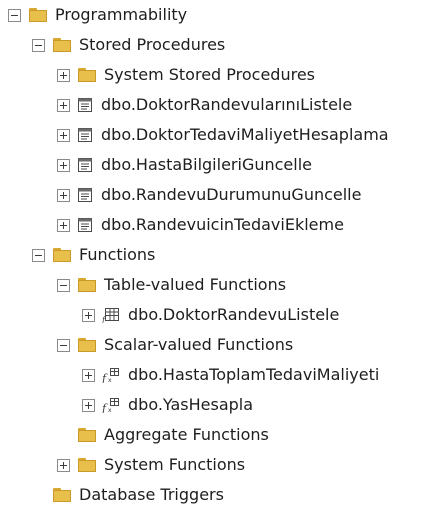 This screenshot has height=510, width=440. I want to click on tree-node-aggregate-functions: Aggregate Functions, so click(220, 435).